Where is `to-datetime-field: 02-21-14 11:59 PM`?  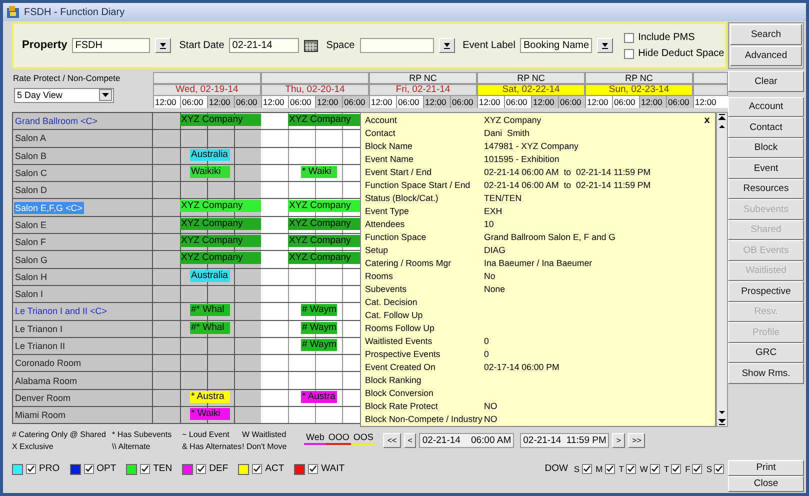
to-datetime-field: 02-21-14 11:59 PM is located at coordinates (565, 440).